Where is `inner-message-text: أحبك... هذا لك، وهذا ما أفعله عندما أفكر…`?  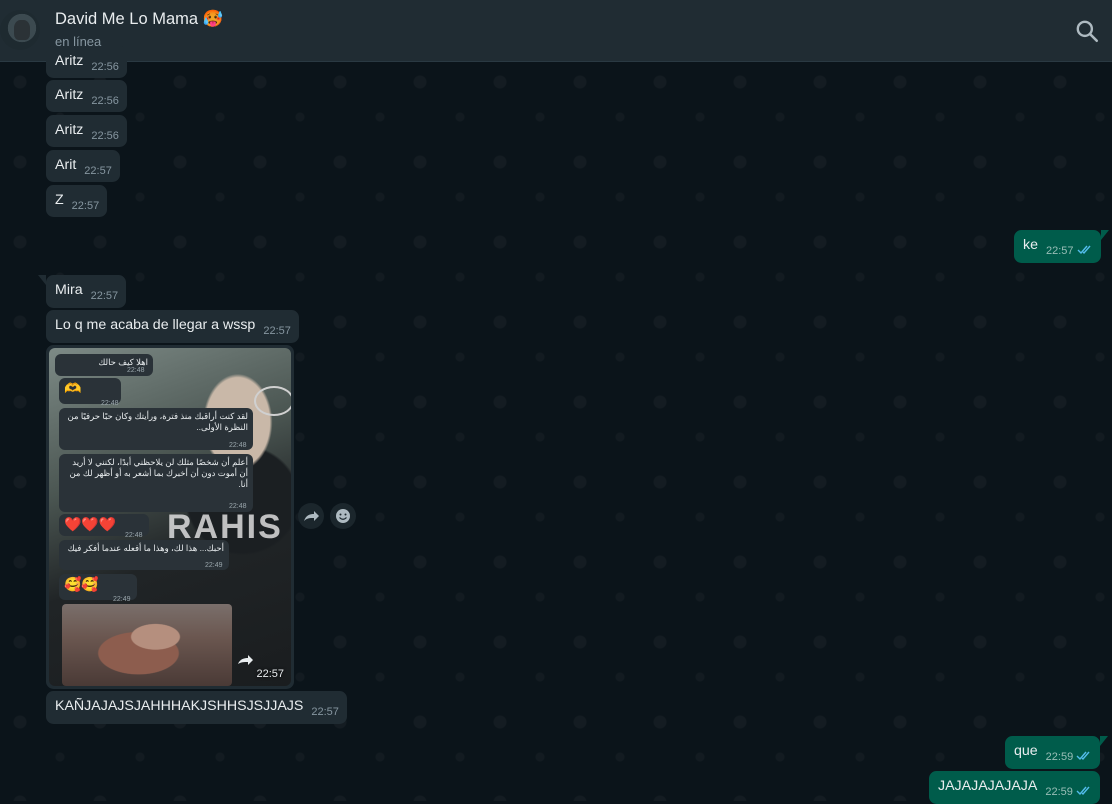 inner-message-text: أحبك... هذا لك، وهذا ما أفعله عندما أفكر… is located at coordinates (145, 548).